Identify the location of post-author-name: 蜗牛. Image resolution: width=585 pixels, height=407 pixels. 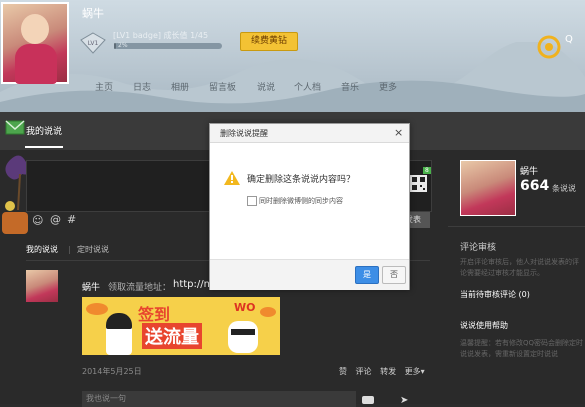
(91, 286).